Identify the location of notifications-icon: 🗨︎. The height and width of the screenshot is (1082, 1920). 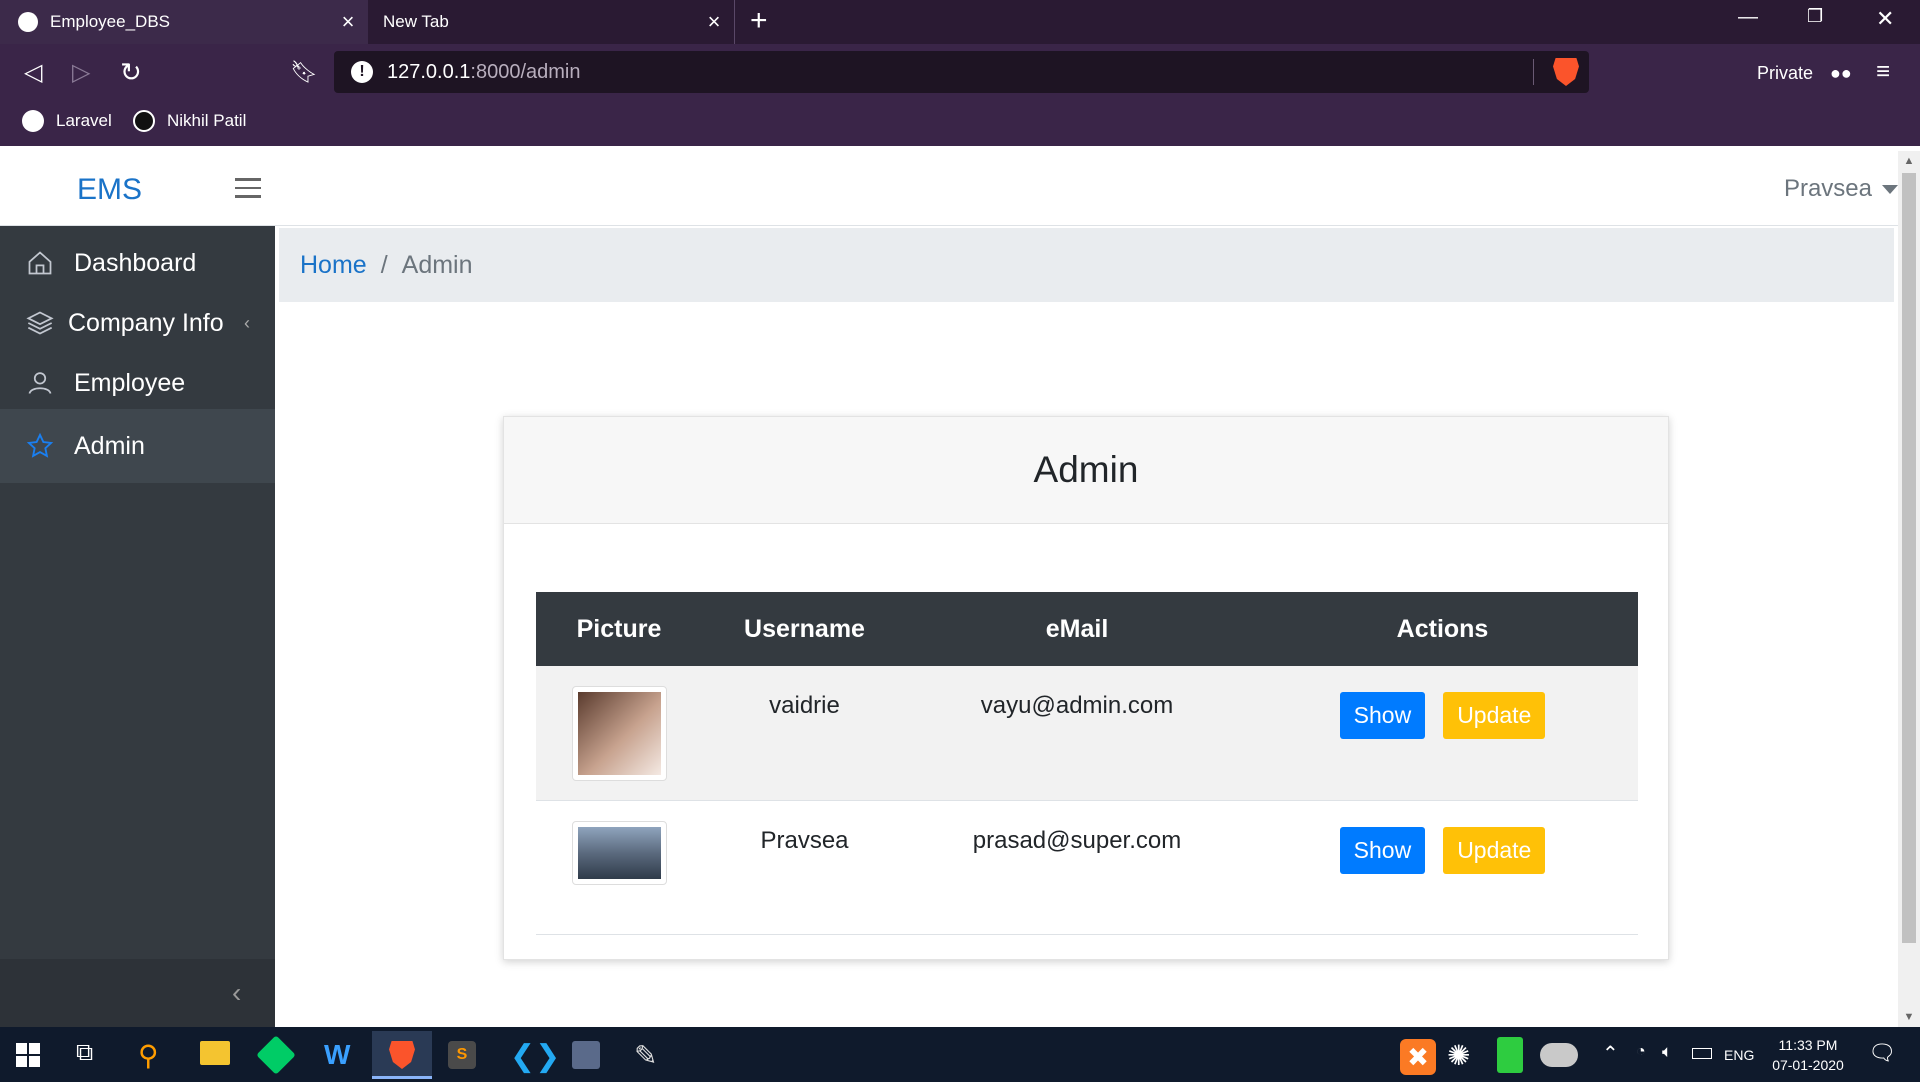
(1882, 1053).